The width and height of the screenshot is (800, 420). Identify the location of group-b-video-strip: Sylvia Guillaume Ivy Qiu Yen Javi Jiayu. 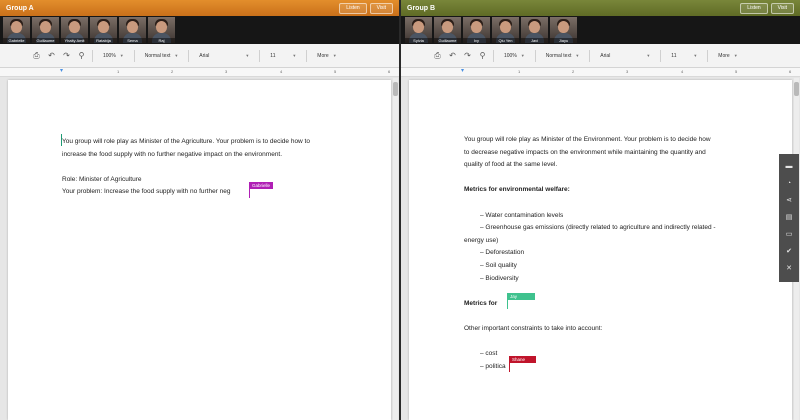
(600, 30).